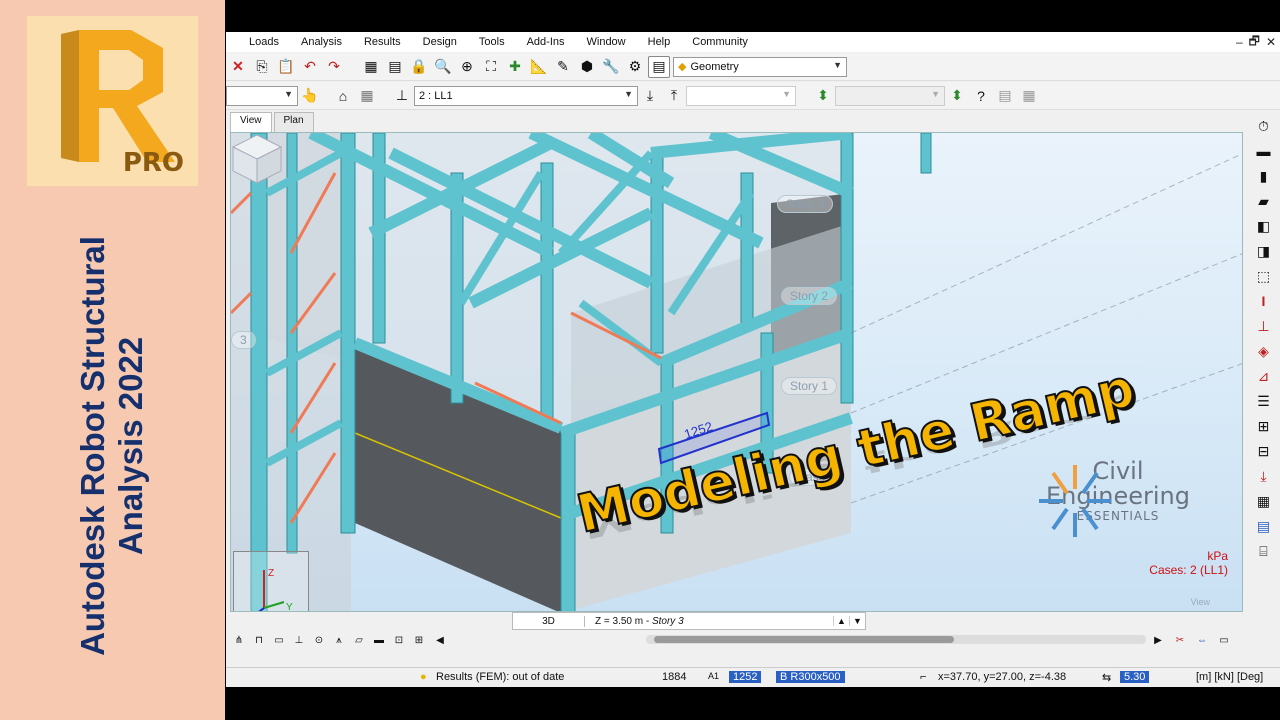 The image size is (1280, 720). What do you see at coordinates (667, 621) in the screenshot?
I see `work-level-name: Story 3` at bounding box center [667, 621].